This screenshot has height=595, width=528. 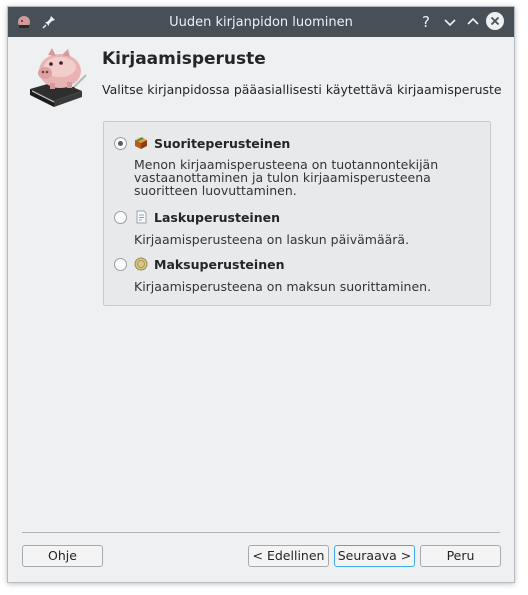 I want to click on coin-icon, so click(x=141, y=264).